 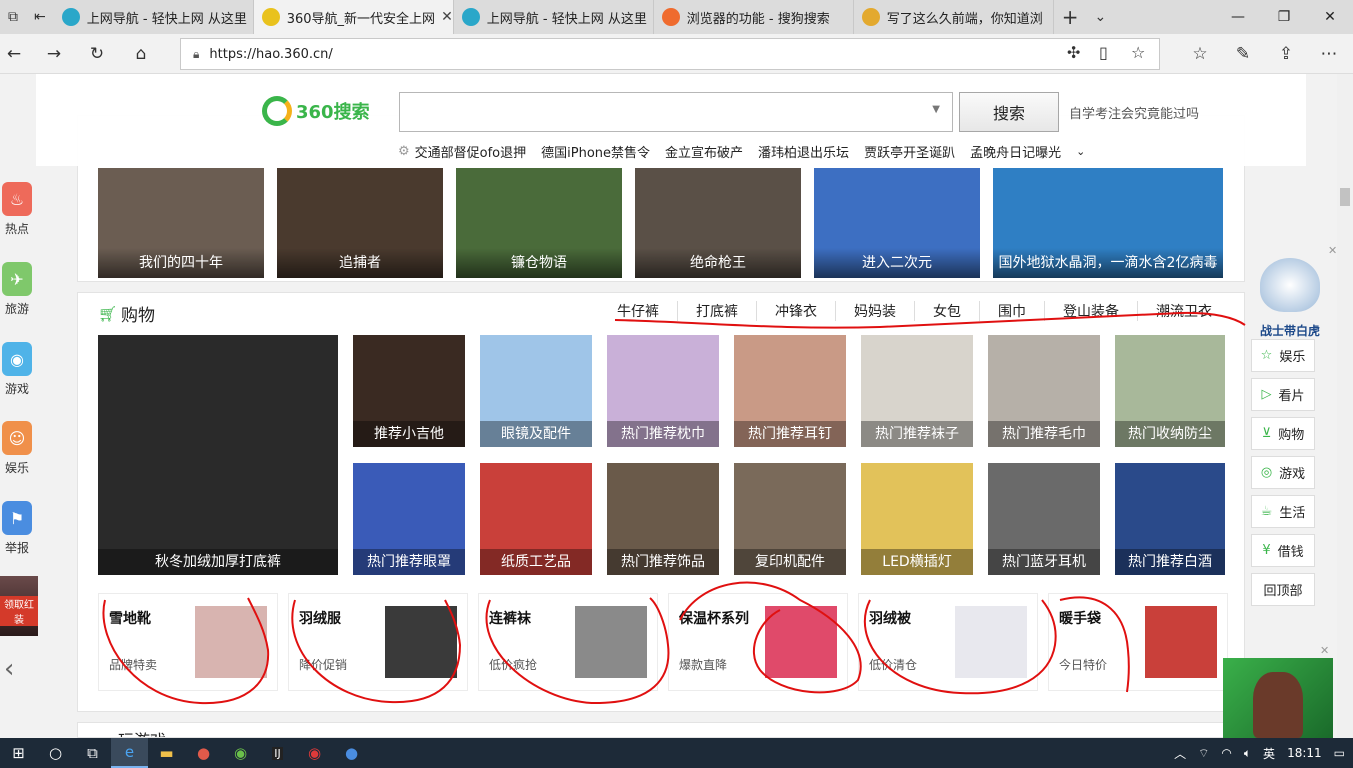 What do you see at coordinates (1200, 54) in the screenshot?
I see `favorites-hub-icon: ☆` at bounding box center [1200, 54].